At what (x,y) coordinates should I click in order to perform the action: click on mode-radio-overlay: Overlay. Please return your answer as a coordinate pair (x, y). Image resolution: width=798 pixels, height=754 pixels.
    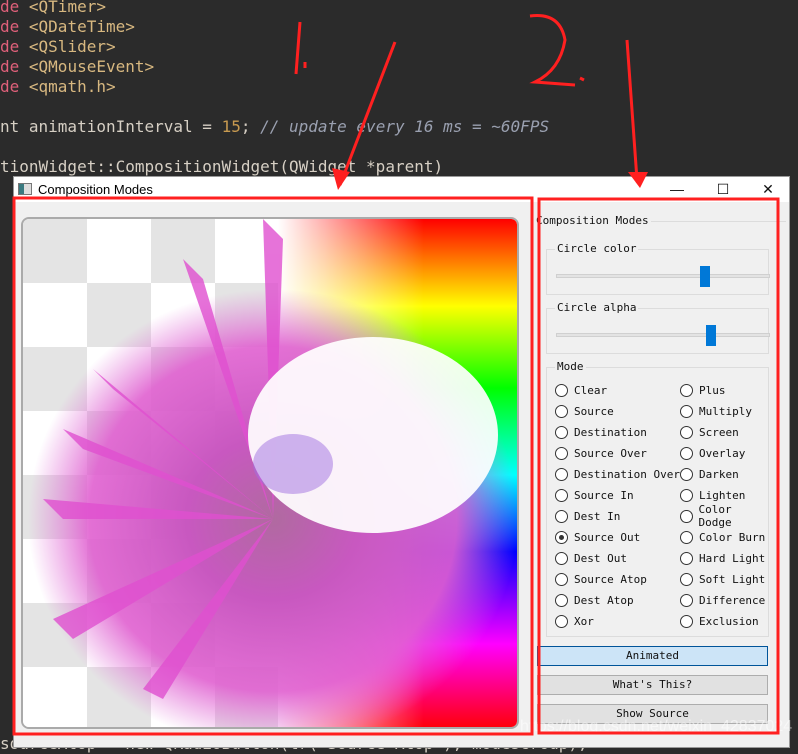
    Looking at the image, I should click on (712, 453).